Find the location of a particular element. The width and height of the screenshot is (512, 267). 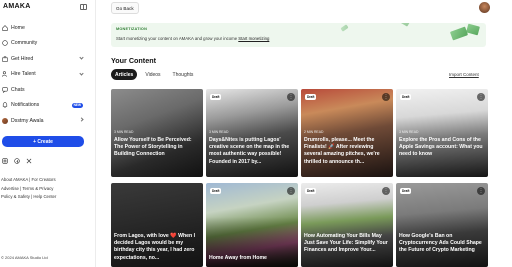

sidebar-item-hire-talent: Hire Talent is located at coordinates (48, 75).